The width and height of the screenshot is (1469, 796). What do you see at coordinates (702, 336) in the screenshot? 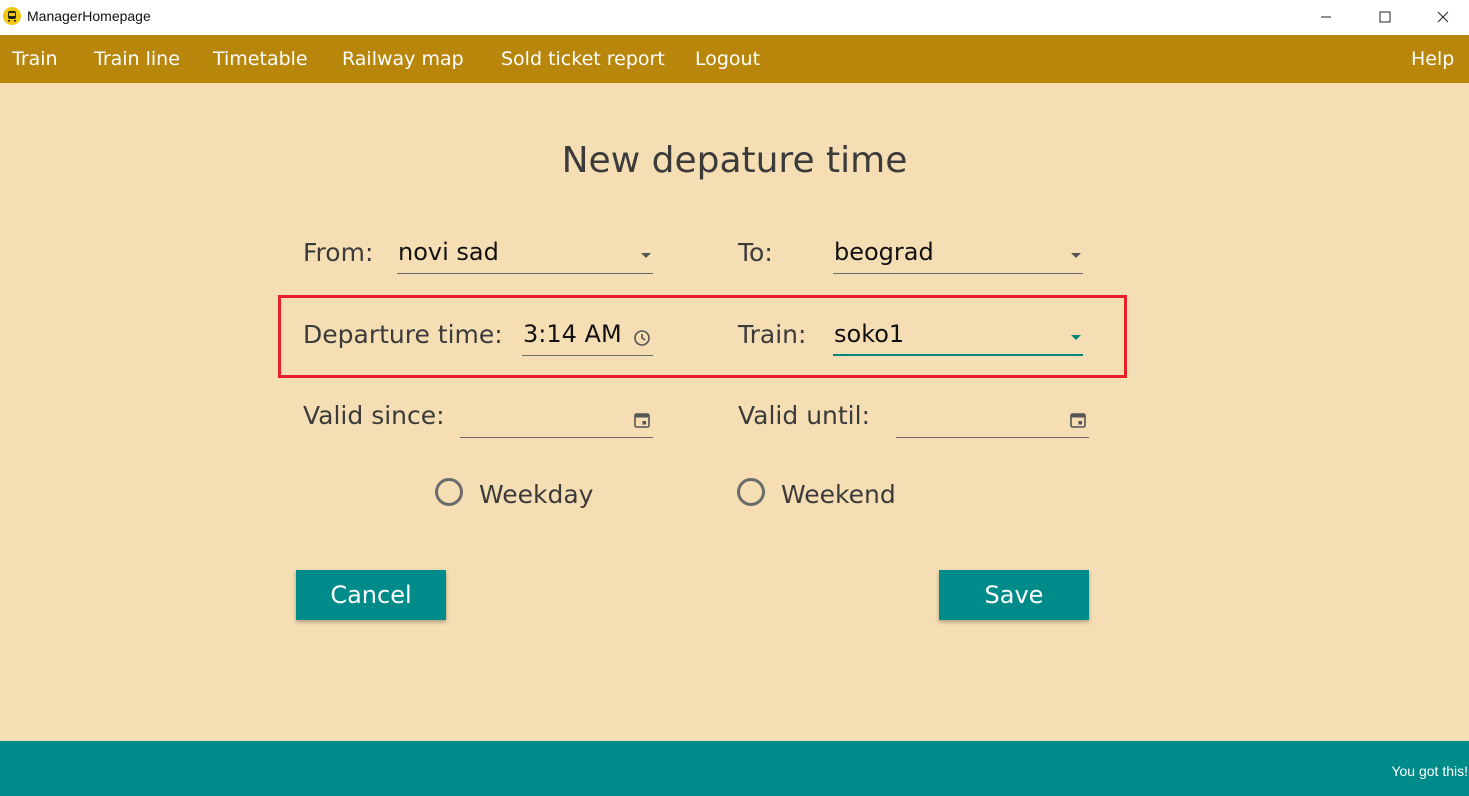
I see `highlight-box` at bounding box center [702, 336].